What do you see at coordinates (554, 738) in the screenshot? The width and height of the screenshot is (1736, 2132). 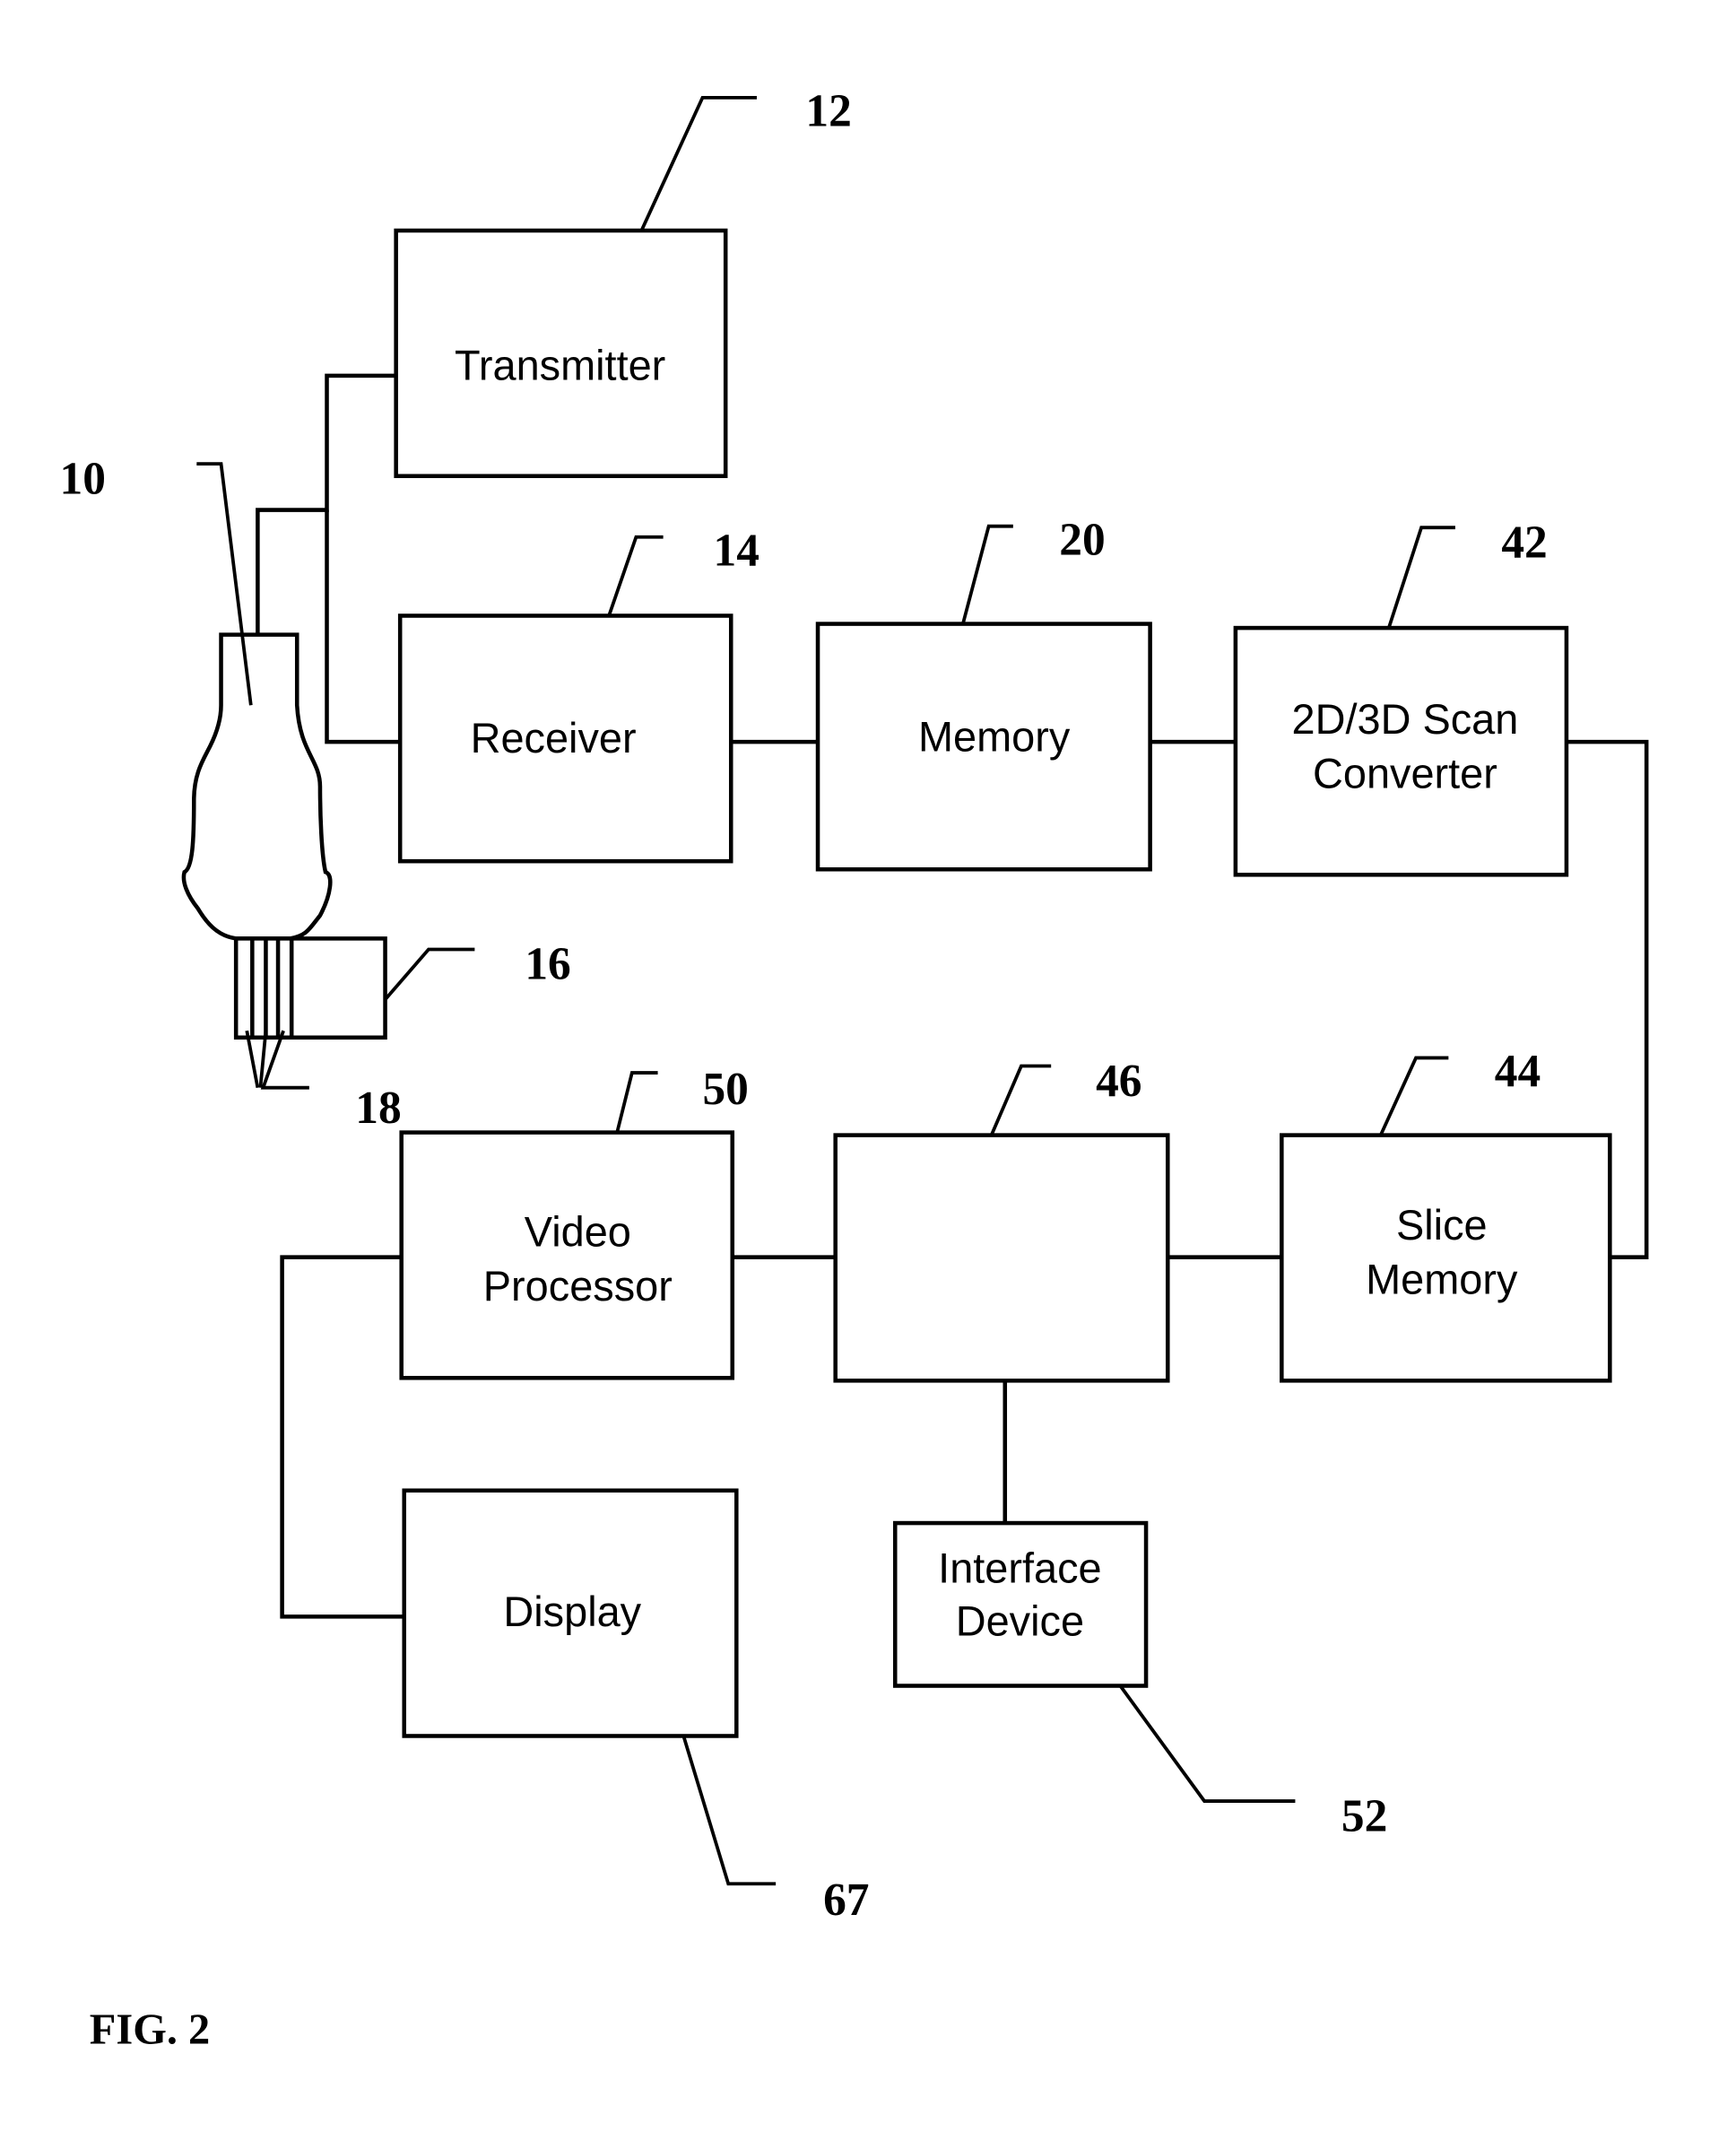 I see `receiver-label: Receiver` at bounding box center [554, 738].